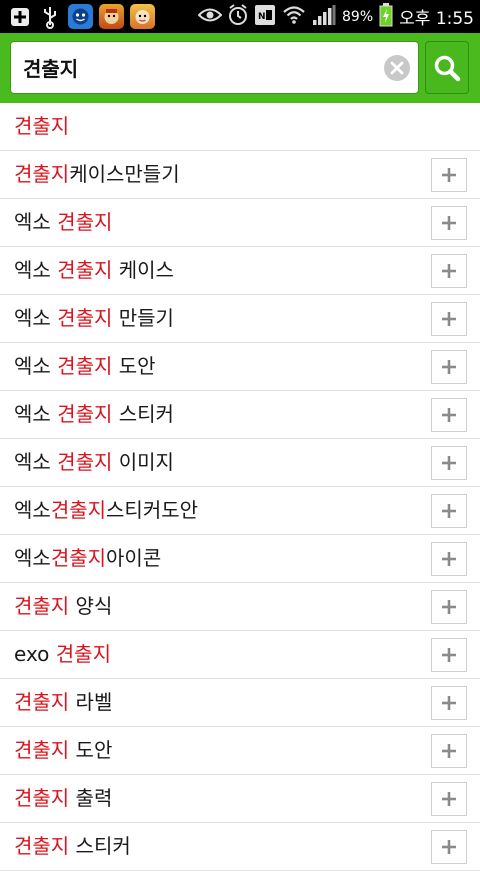 The image size is (480, 871). Describe the element at coordinates (72, 846) in the screenshot. I see `suggestion-text: 견출지 스티커` at that location.